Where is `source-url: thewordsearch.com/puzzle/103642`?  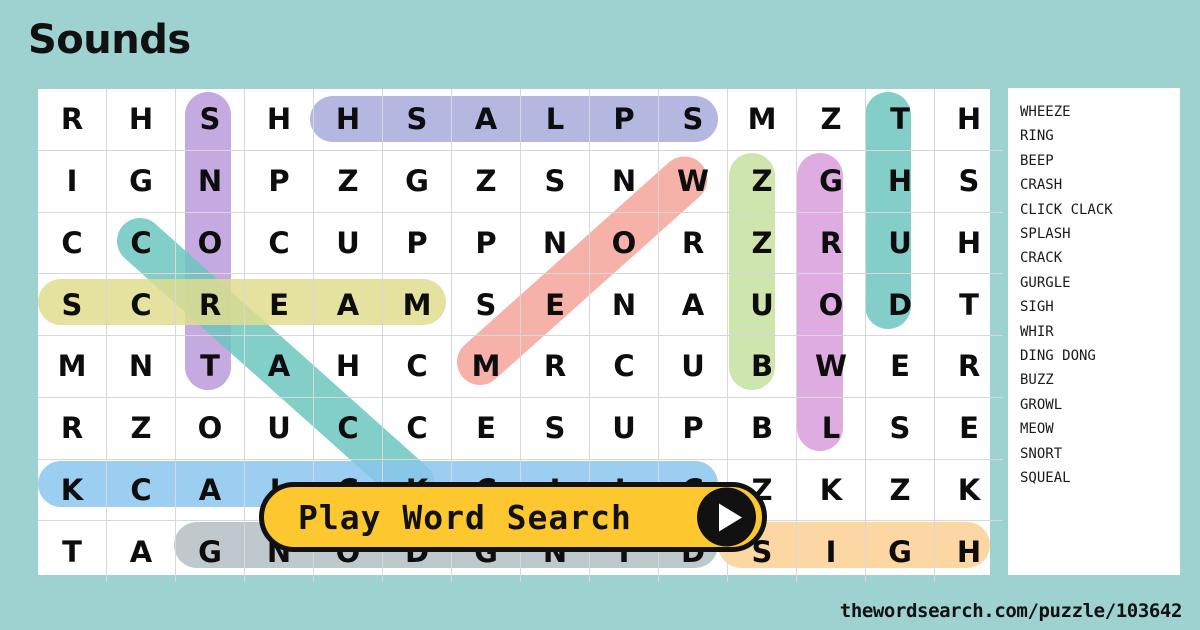 source-url: thewordsearch.com/puzzle/103642 is located at coordinates (1011, 611).